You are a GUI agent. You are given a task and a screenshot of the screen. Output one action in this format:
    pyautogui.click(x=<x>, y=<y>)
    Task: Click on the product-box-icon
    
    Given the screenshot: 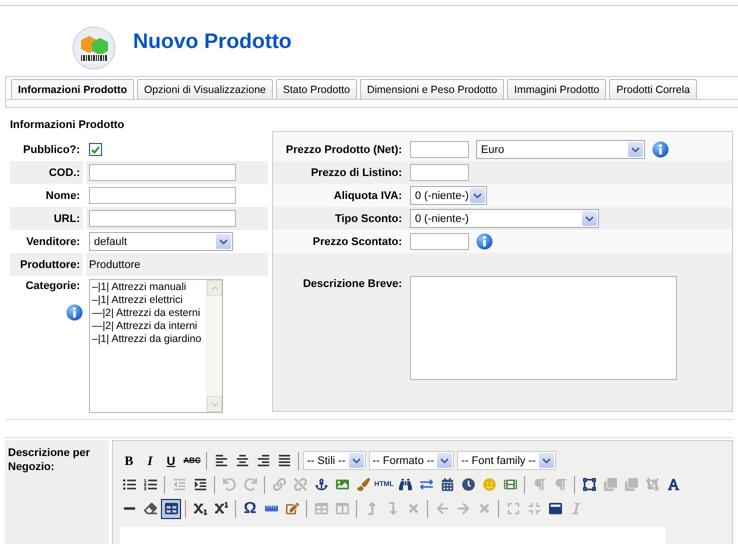 What is the action you would take?
    pyautogui.click(x=94, y=48)
    